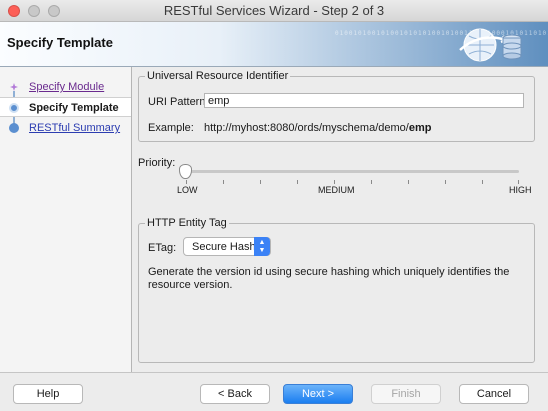 The image size is (548, 411). What do you see at coordinates (351, 171) in the screenshot?
I see `priority-slider-track` at bounding box center [351, 171].